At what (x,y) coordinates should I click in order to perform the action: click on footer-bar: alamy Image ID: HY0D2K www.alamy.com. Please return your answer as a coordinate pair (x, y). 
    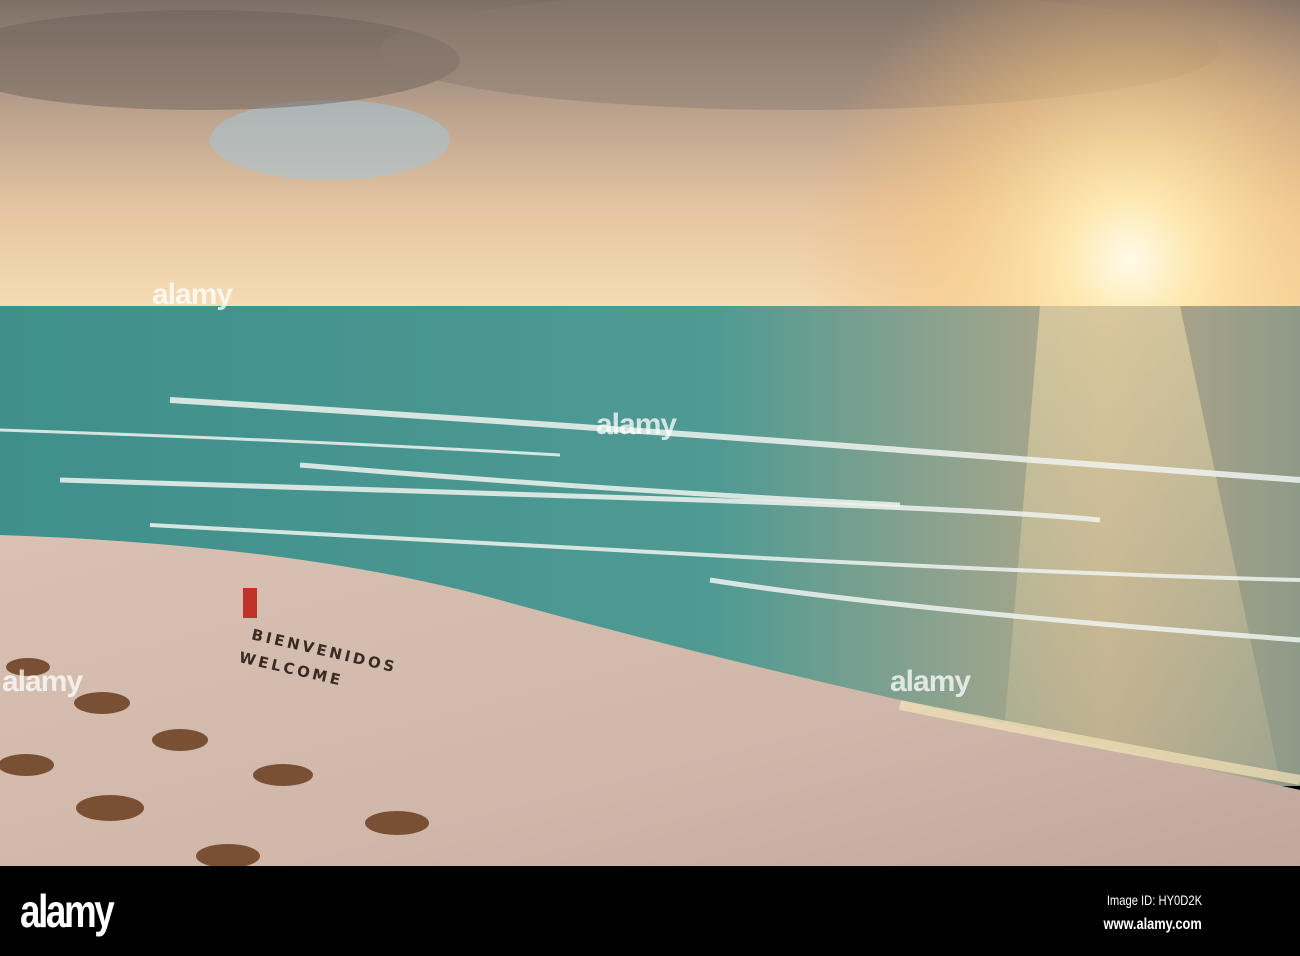
    Looking at the image, I should click on (650, 911).